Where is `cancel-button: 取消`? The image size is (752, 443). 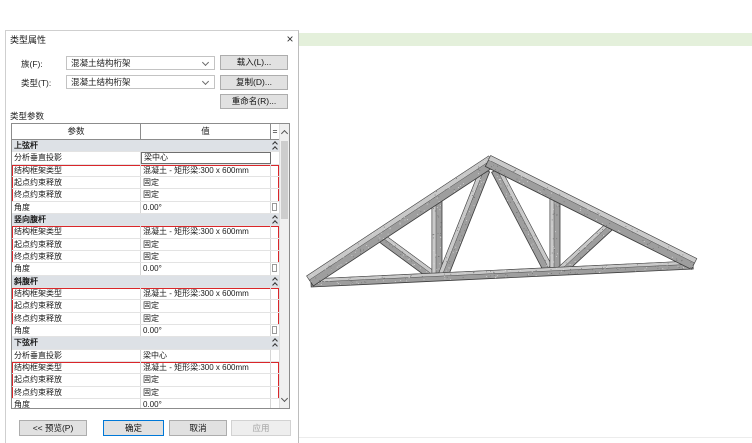 cancel-button: 取消 is located at coordinates (198, 428).